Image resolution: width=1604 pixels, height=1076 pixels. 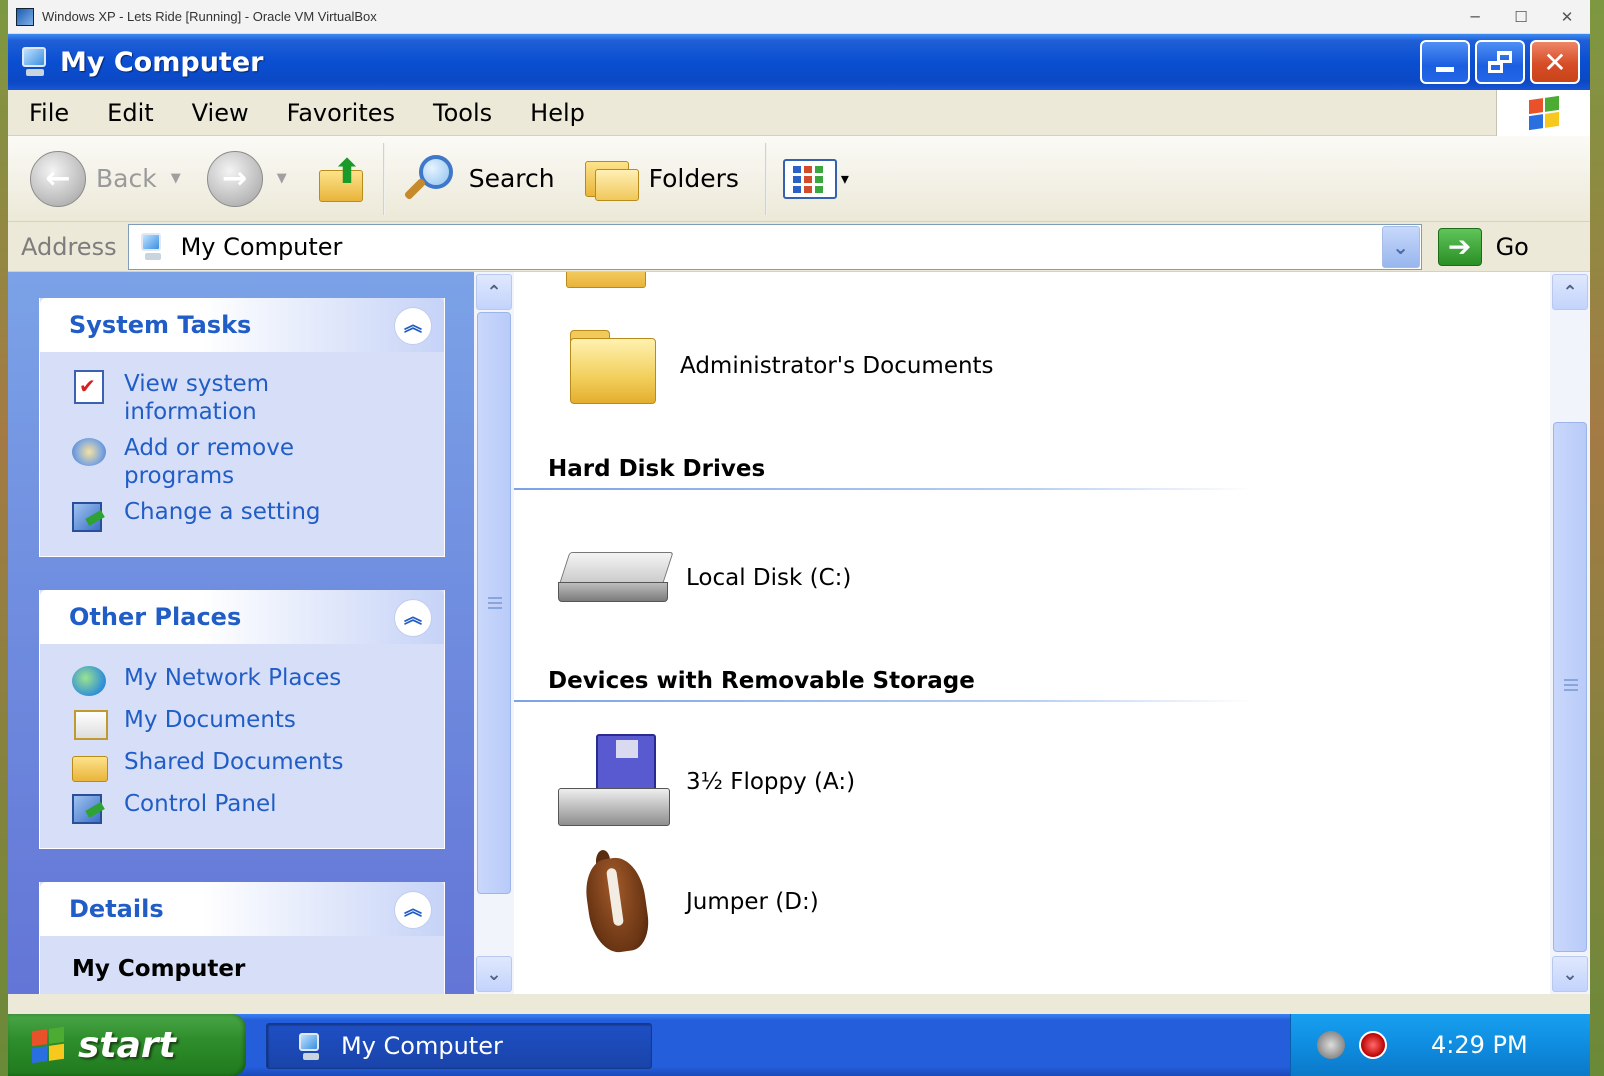 I want to click on place-link-label: Shared Documents, so click(x=234, y=762).